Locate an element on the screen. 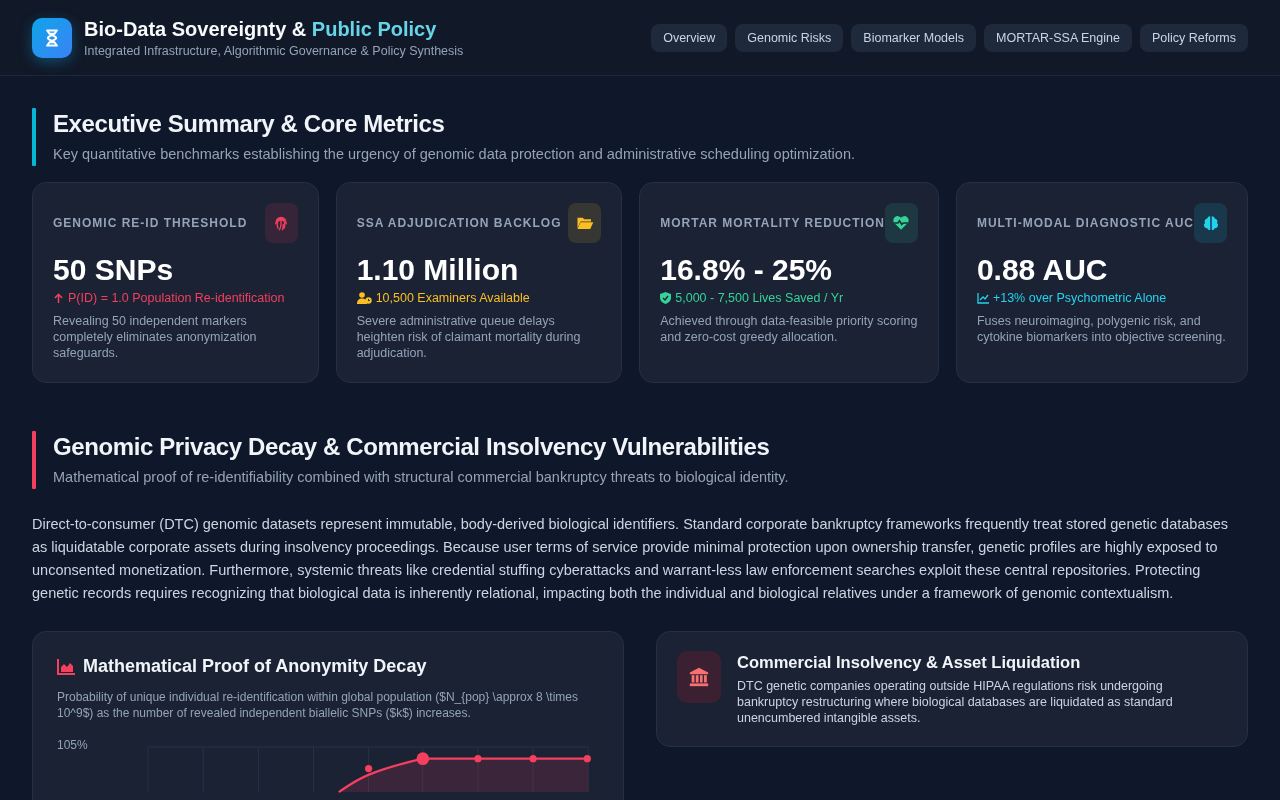  metric-label: MULTI-MODAL DIAGNOSTIC AUC is located at coordinates (1085, 223).